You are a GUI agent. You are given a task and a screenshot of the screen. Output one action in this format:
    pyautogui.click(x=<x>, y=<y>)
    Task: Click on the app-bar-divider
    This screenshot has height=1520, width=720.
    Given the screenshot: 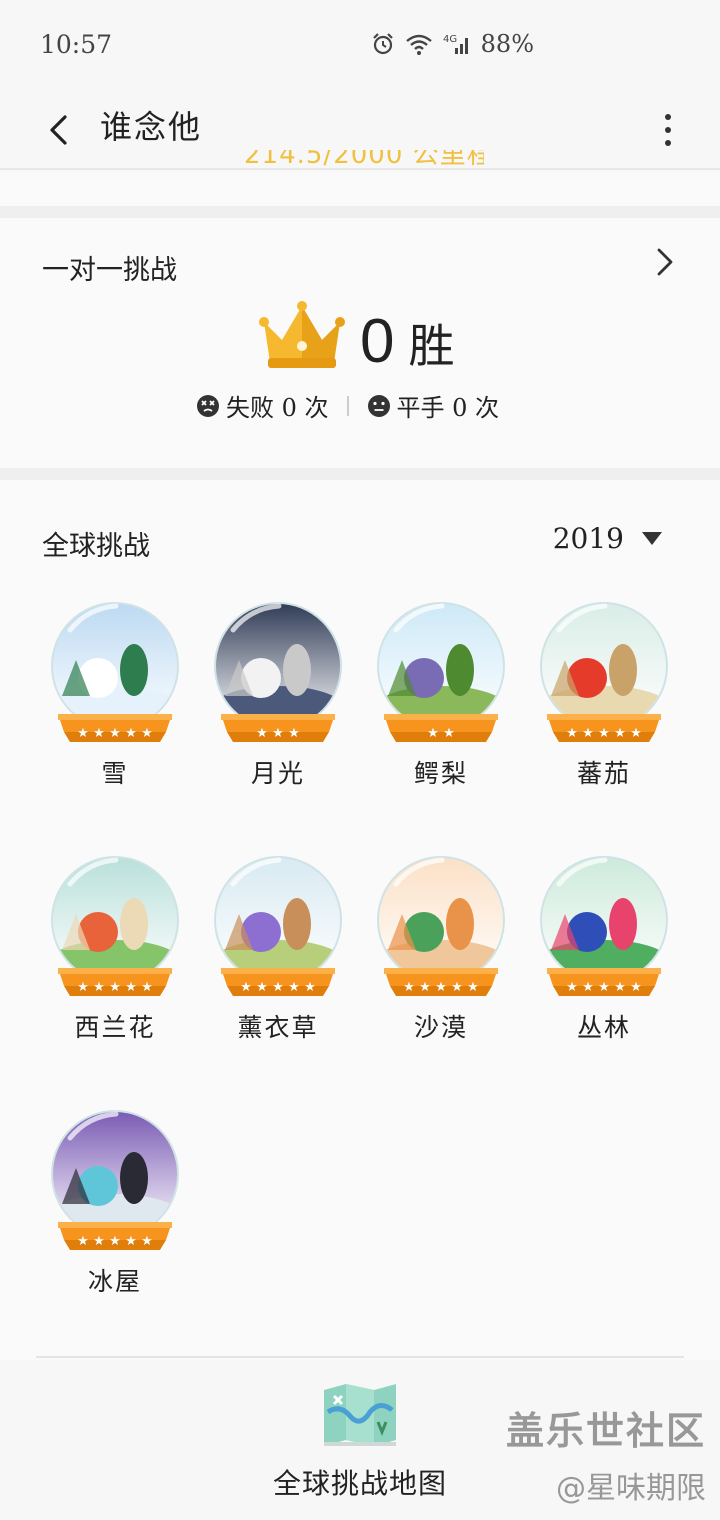 What is the action you would take?
    pyautogui.click(x=360, y=169)
    